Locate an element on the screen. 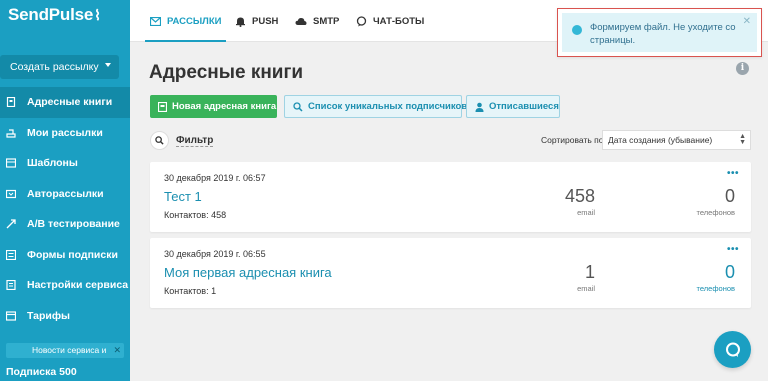 The width and height of the screenshot is (768, 381). unsubscribed-button: Отписавшиеся is located at coordinates (513, 106).